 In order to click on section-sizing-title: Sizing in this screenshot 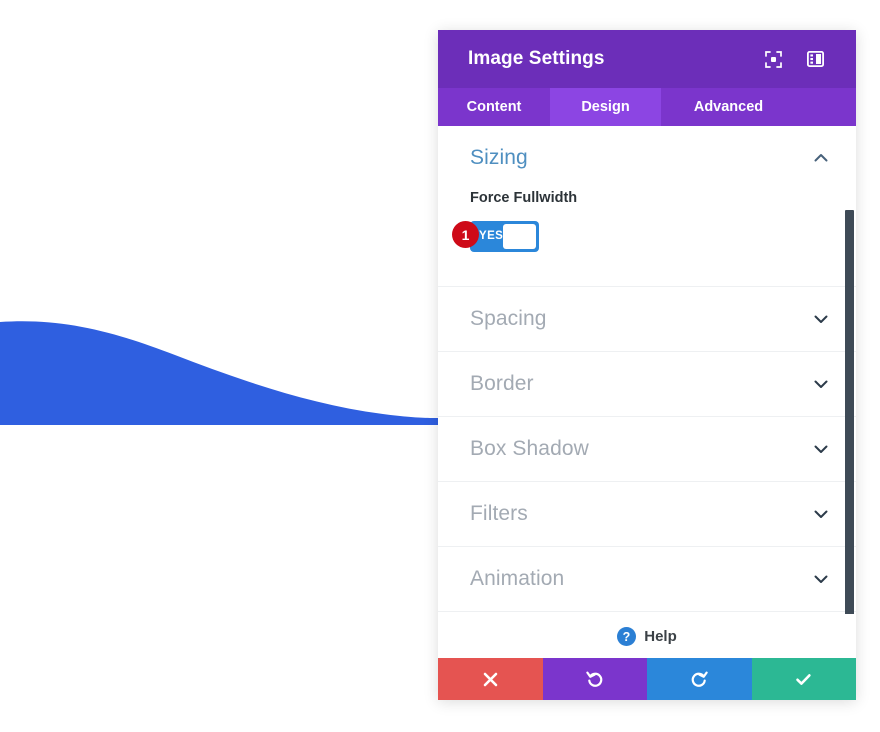, I will do `click(499, 157)`.